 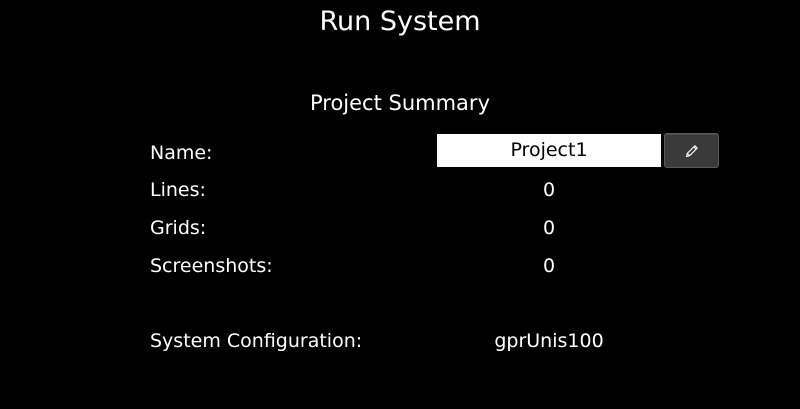 I want to click on system-configuration-value: gprUnis100, so click(x=549, y=341).